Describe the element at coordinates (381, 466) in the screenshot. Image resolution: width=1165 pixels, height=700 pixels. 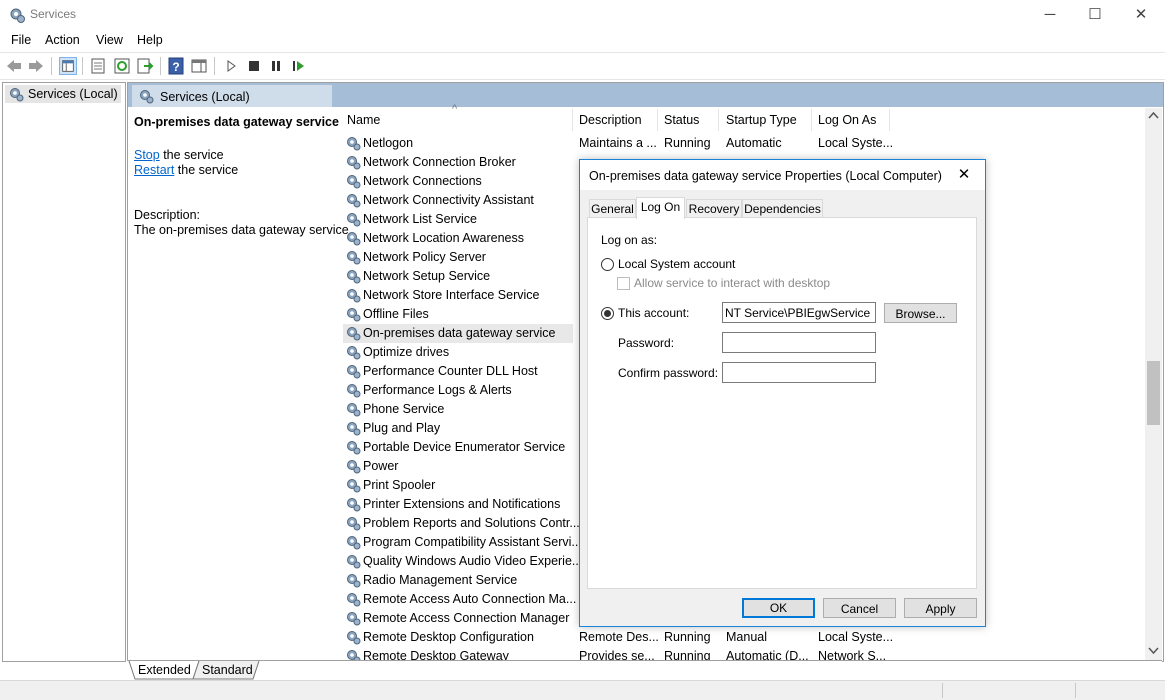
I see `service-name: Power` at that location.